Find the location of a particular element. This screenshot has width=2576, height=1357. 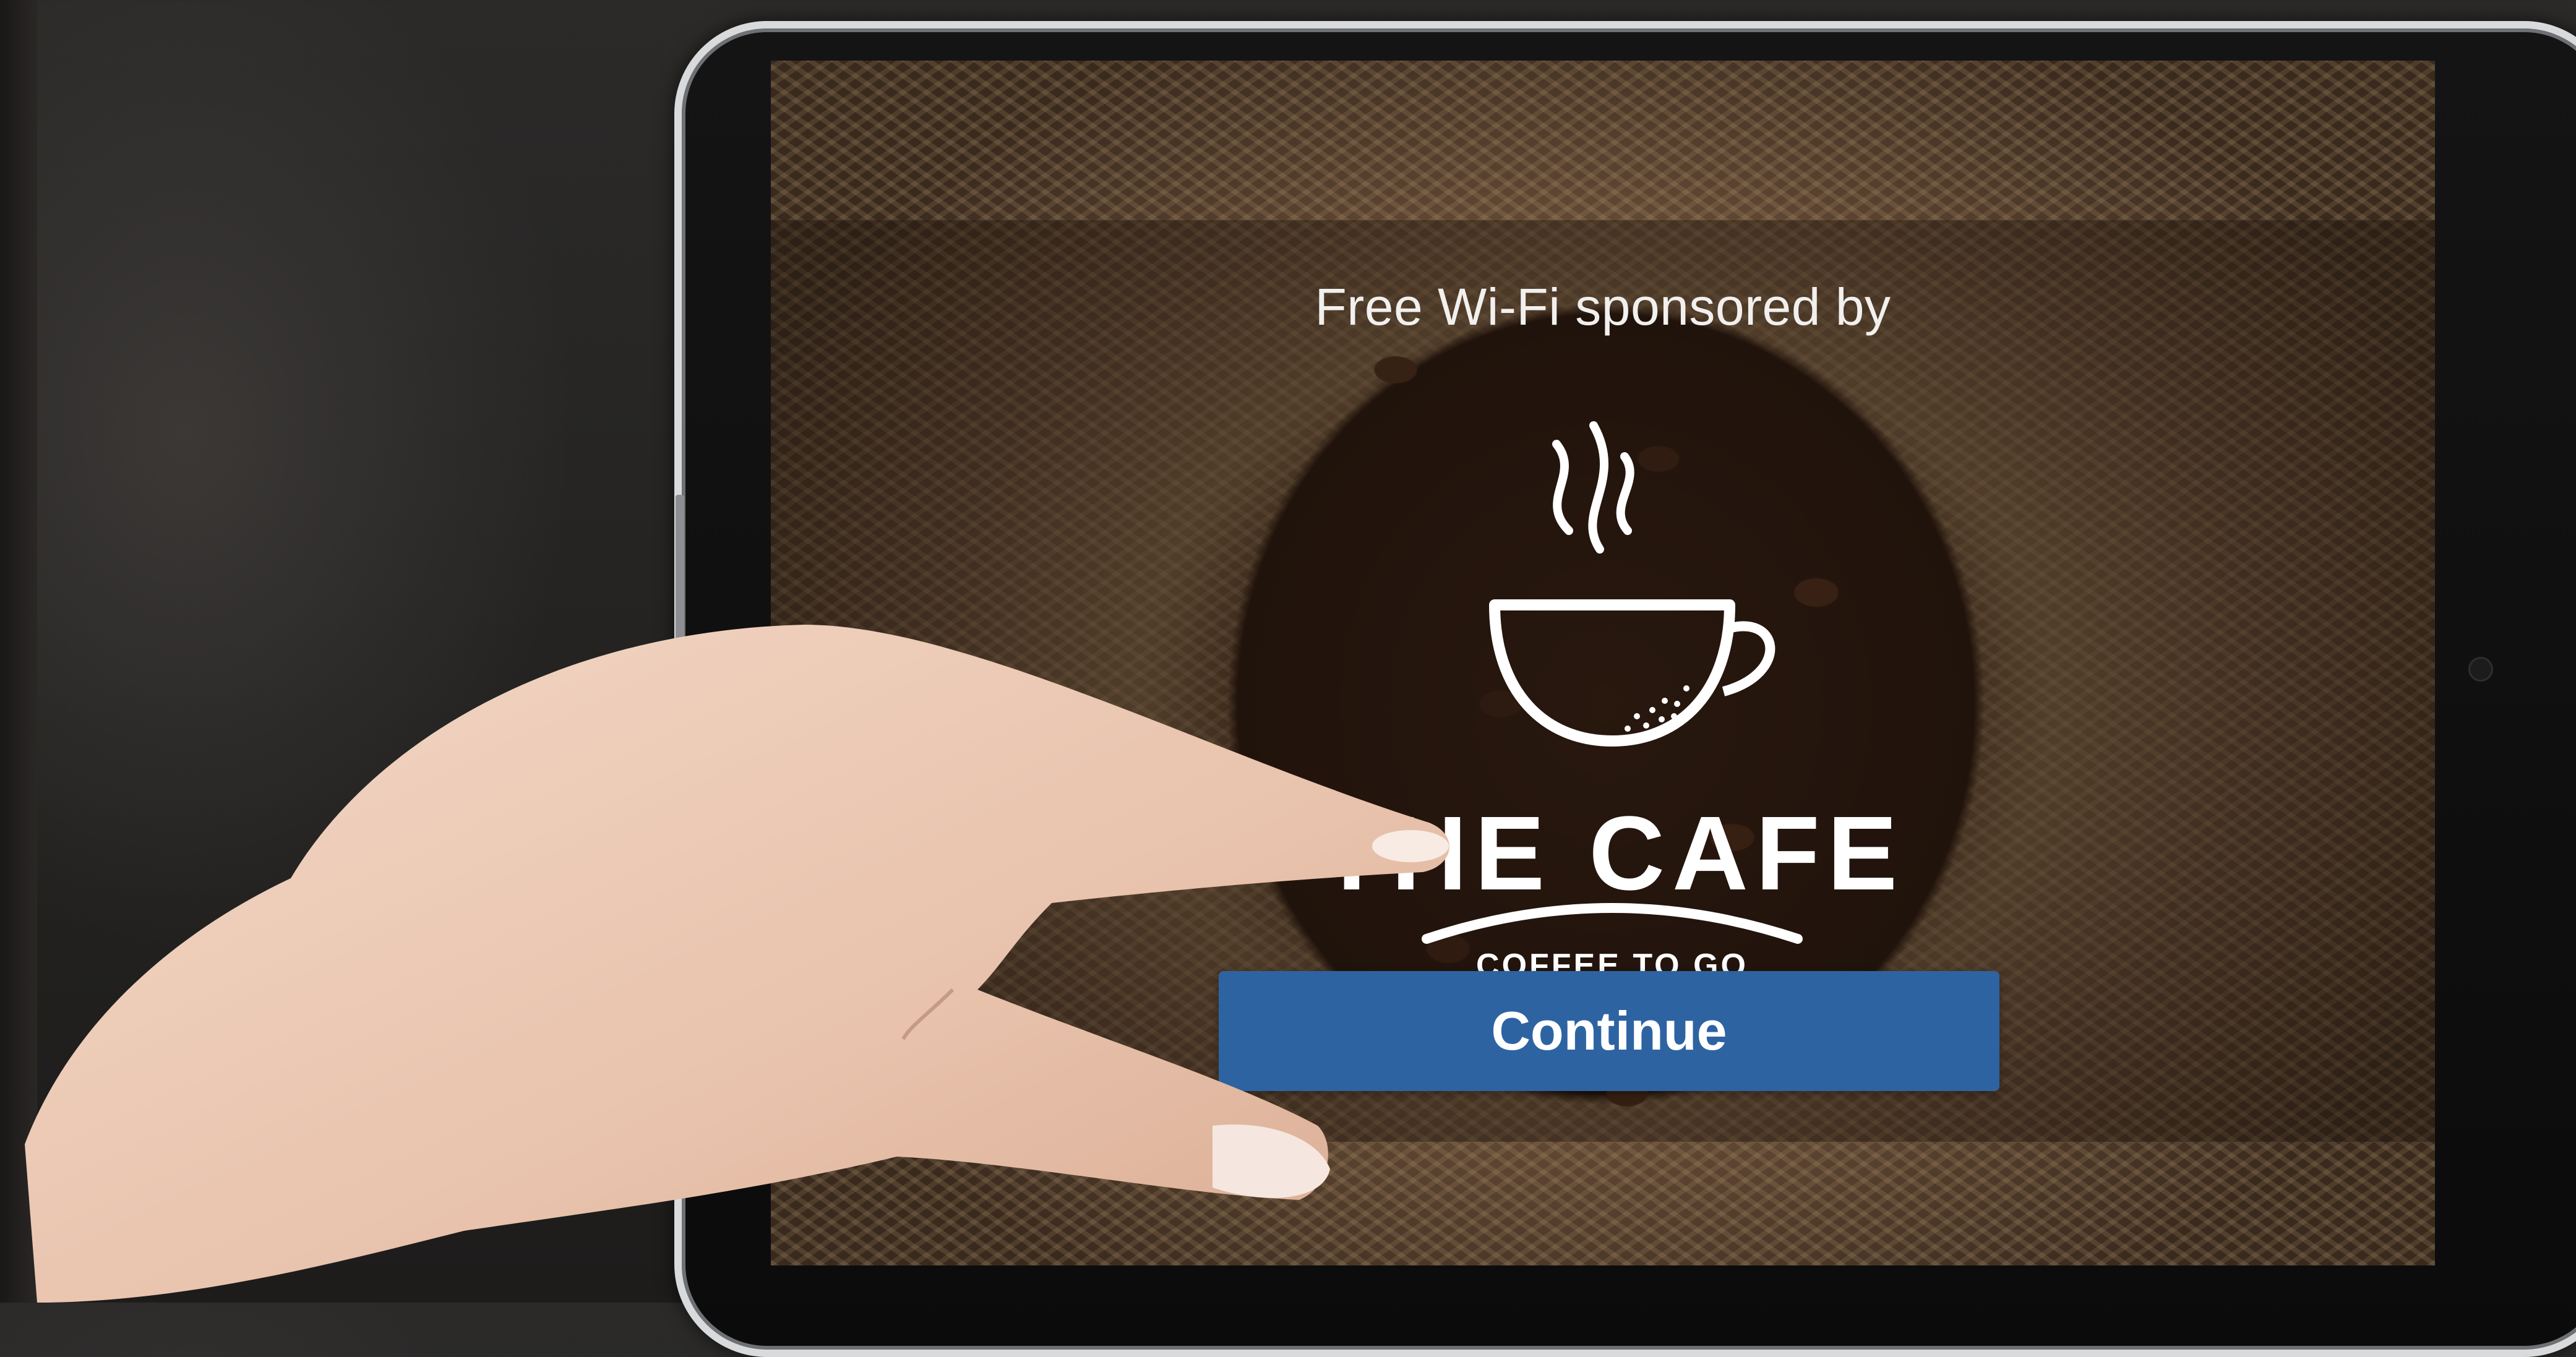

brand-name: THE CAFE is located at coordinates (1612, 853).